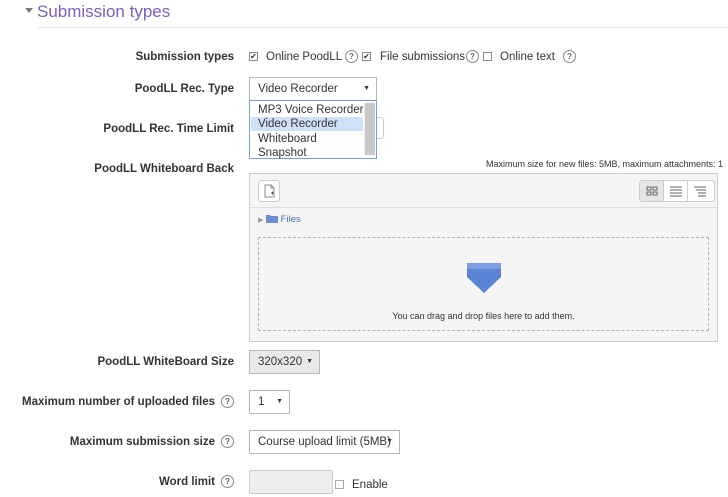 The width and height of the screenshot is (728, 497). What do you see at coordinates (307, 139) in the screenshot?
I see `option-whiteboard: Whiteboard` at bounding box center [307, 139].